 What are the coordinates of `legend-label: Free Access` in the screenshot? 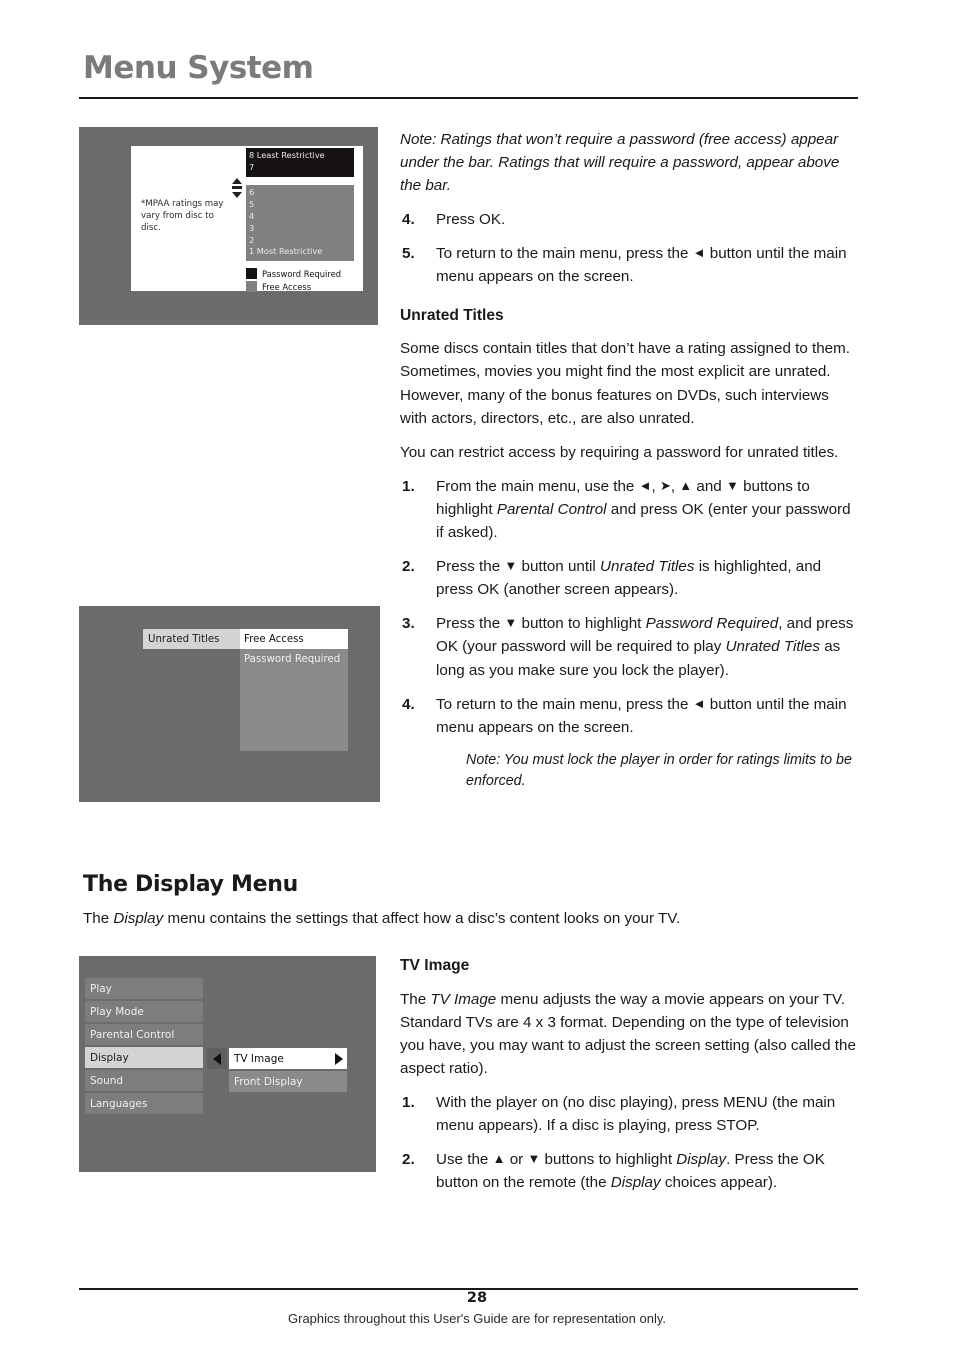 It's located at (287, 286).